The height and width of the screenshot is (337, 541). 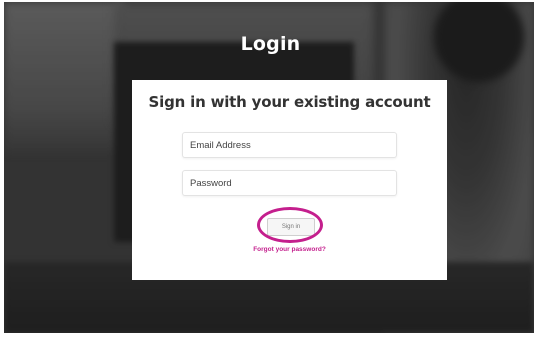 What do you see at coordinates (289, 102) in the screenshot?
I see `login-heading: Sign in with your existing account` at bounding box center [289, 102].